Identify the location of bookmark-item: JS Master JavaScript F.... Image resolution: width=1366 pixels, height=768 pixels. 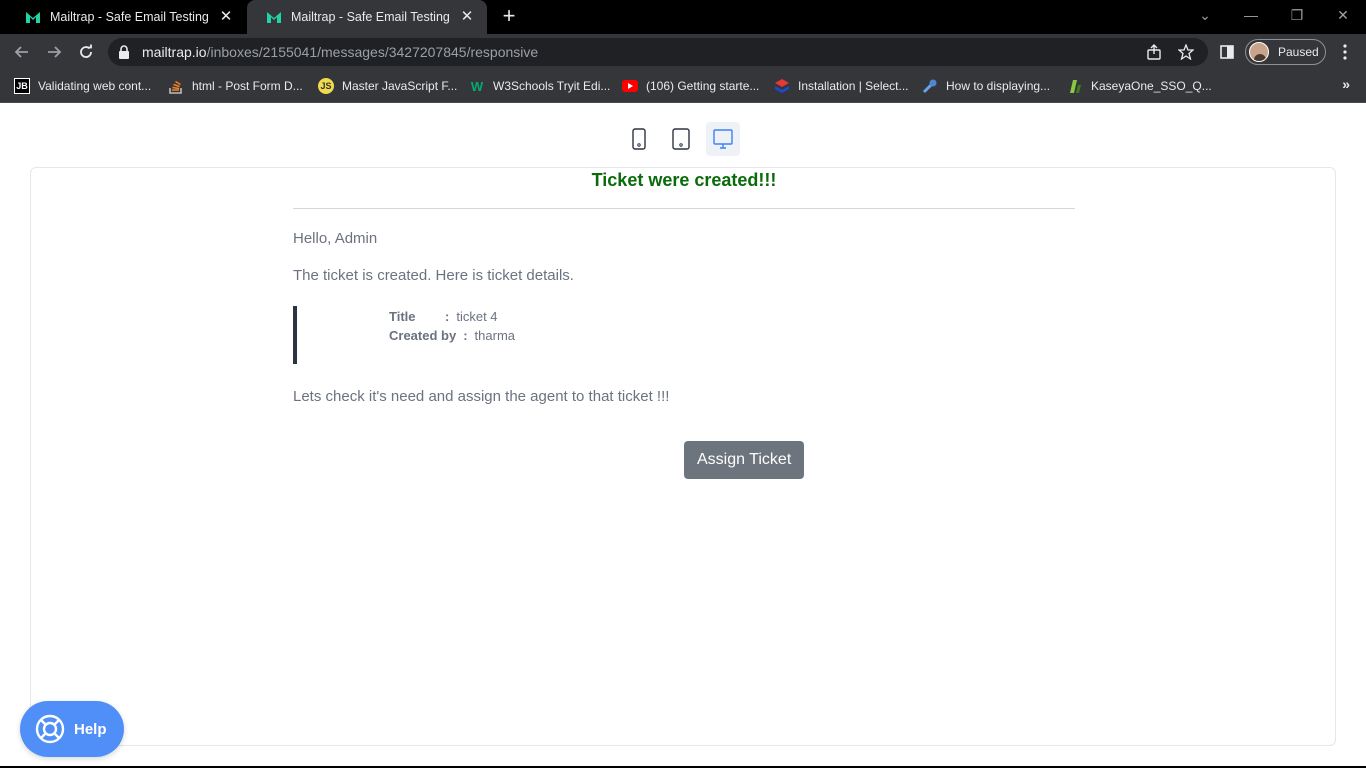
(387, 86).